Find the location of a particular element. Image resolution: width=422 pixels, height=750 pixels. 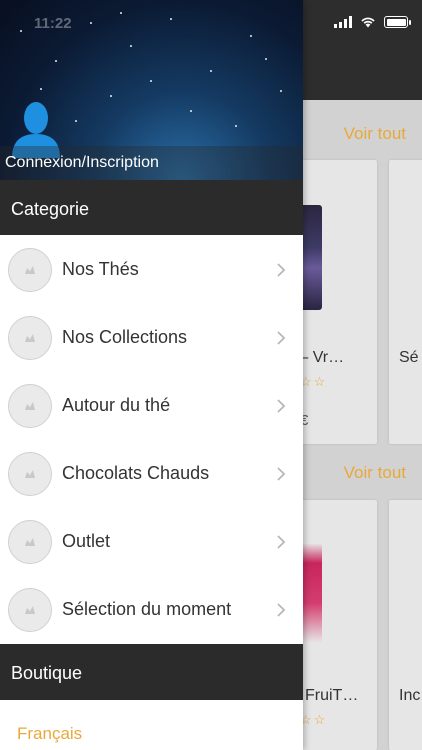

login-label: Connexion/Inscription is located at coordinates (82, 163).